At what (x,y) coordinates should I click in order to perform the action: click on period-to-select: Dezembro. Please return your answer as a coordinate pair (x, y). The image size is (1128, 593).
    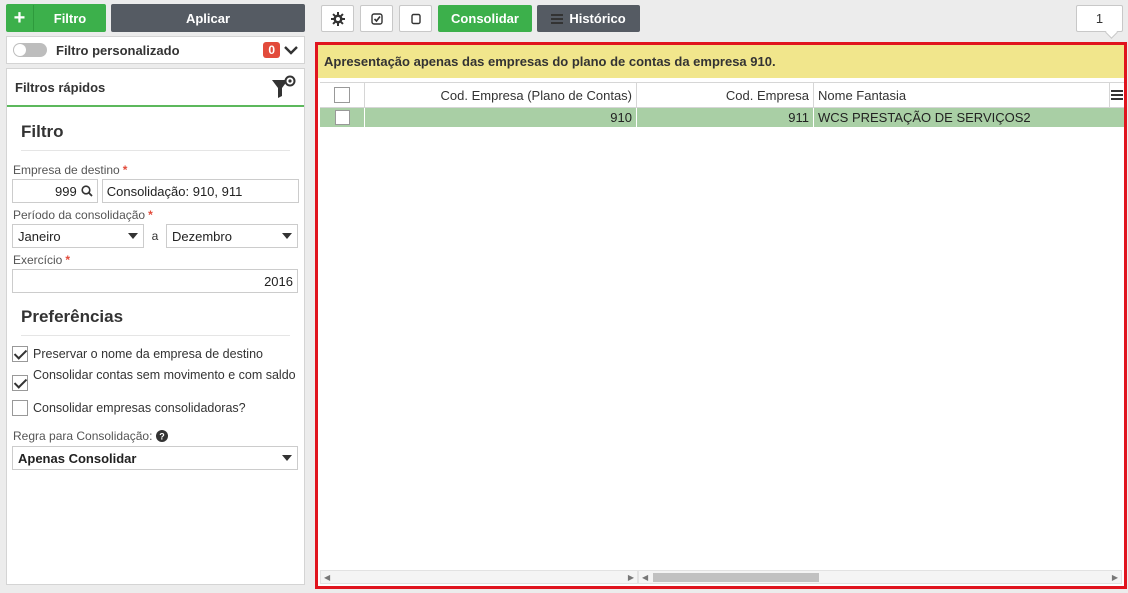
    Looking at the image, I should click on (232, 236).